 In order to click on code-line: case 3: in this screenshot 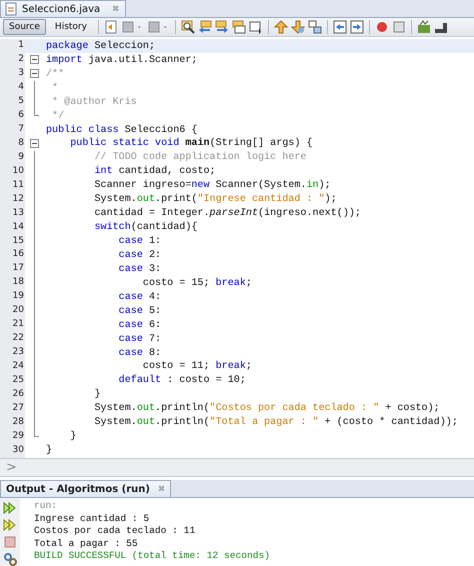, I will do `click(140, 269)`.